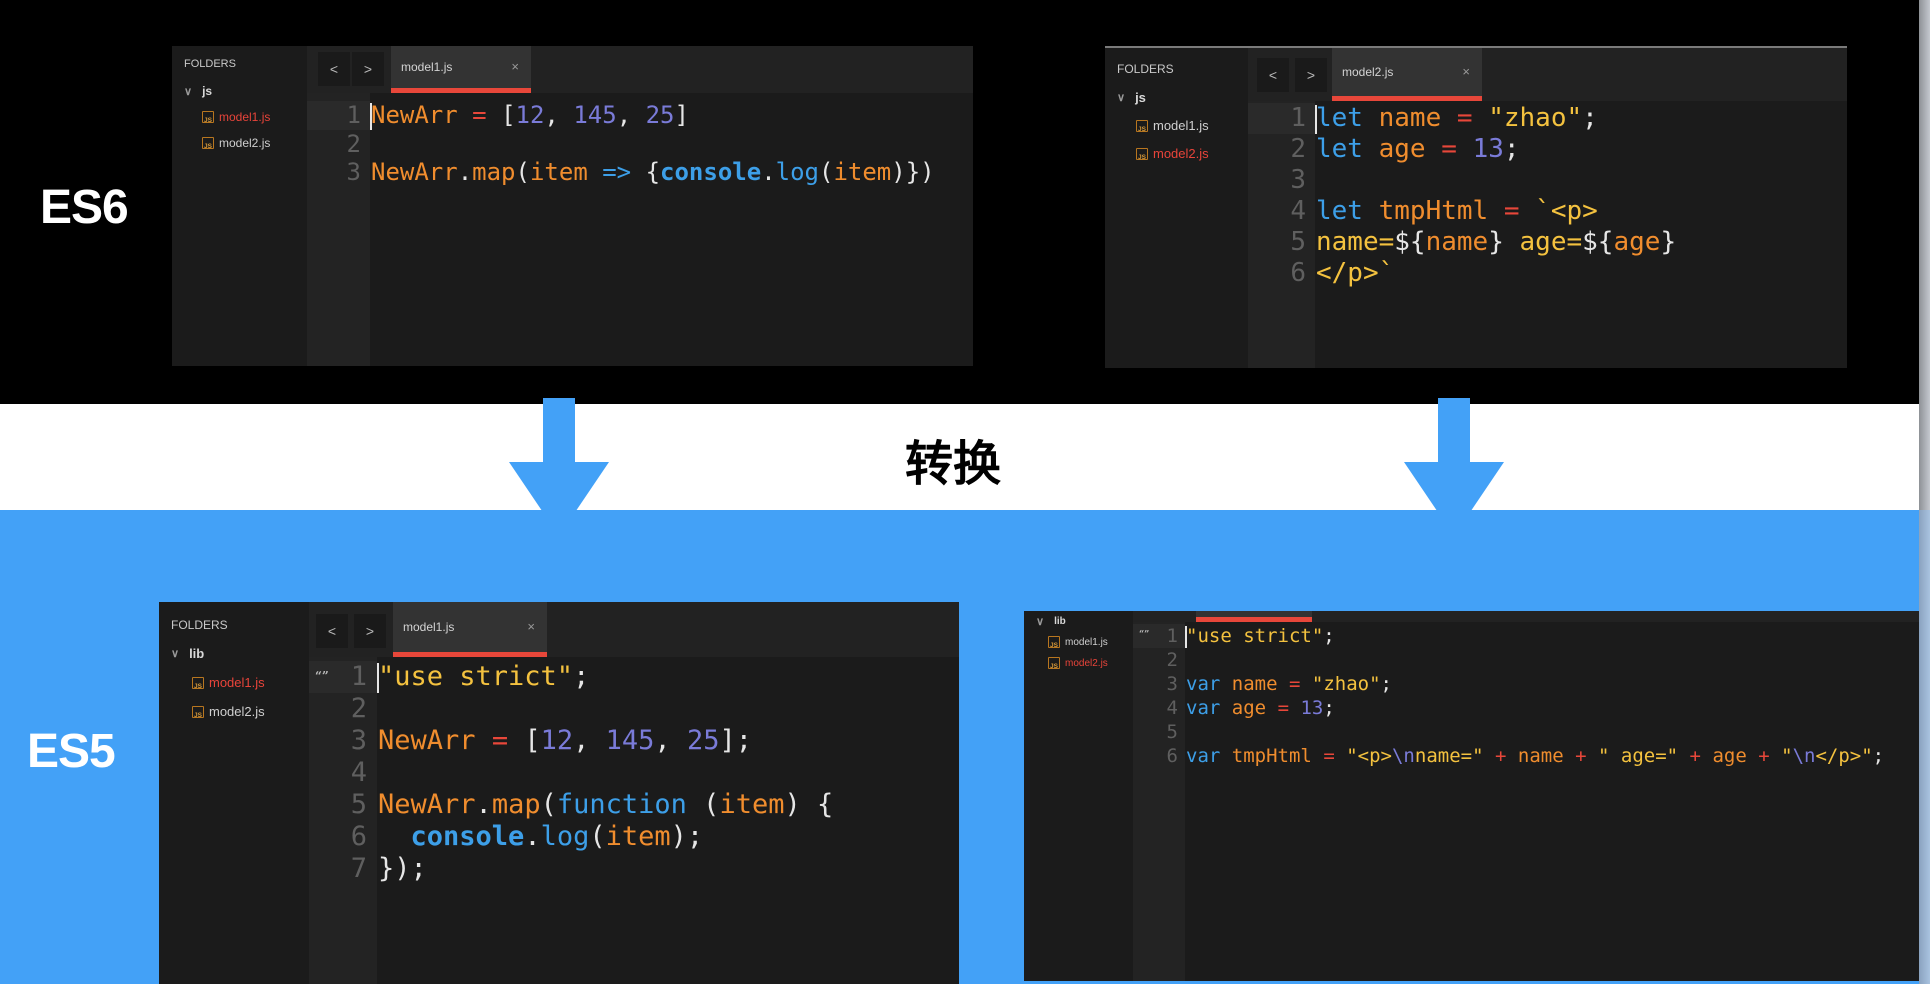 The image size is (1930, 984). I want to click on code-token: [, so click(532, 740).